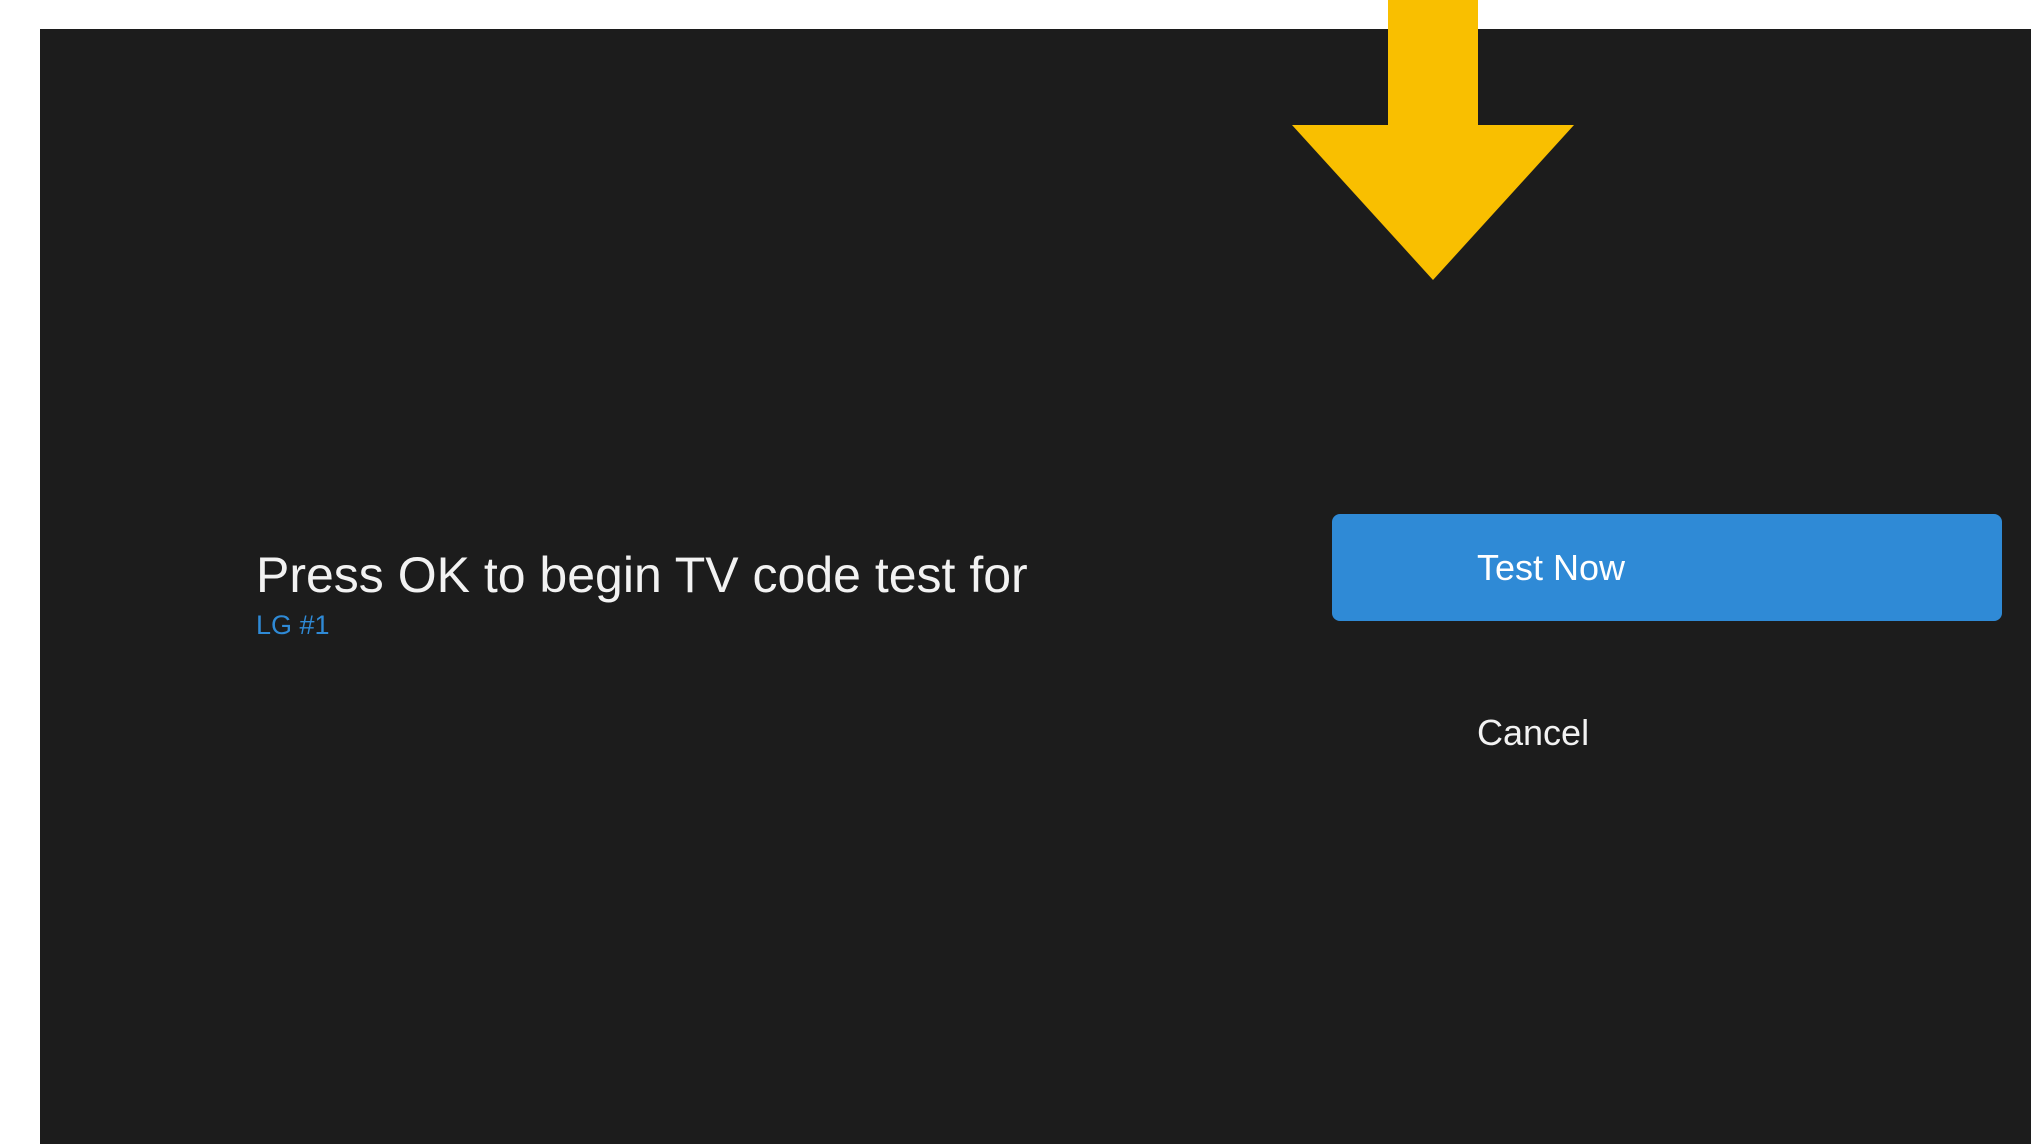 The height and width of the screenshot is (1144, 2031). Describe the element at coordinates (1533, 732) in the screenshot. I see `cancel-label: Cancel` at that location.